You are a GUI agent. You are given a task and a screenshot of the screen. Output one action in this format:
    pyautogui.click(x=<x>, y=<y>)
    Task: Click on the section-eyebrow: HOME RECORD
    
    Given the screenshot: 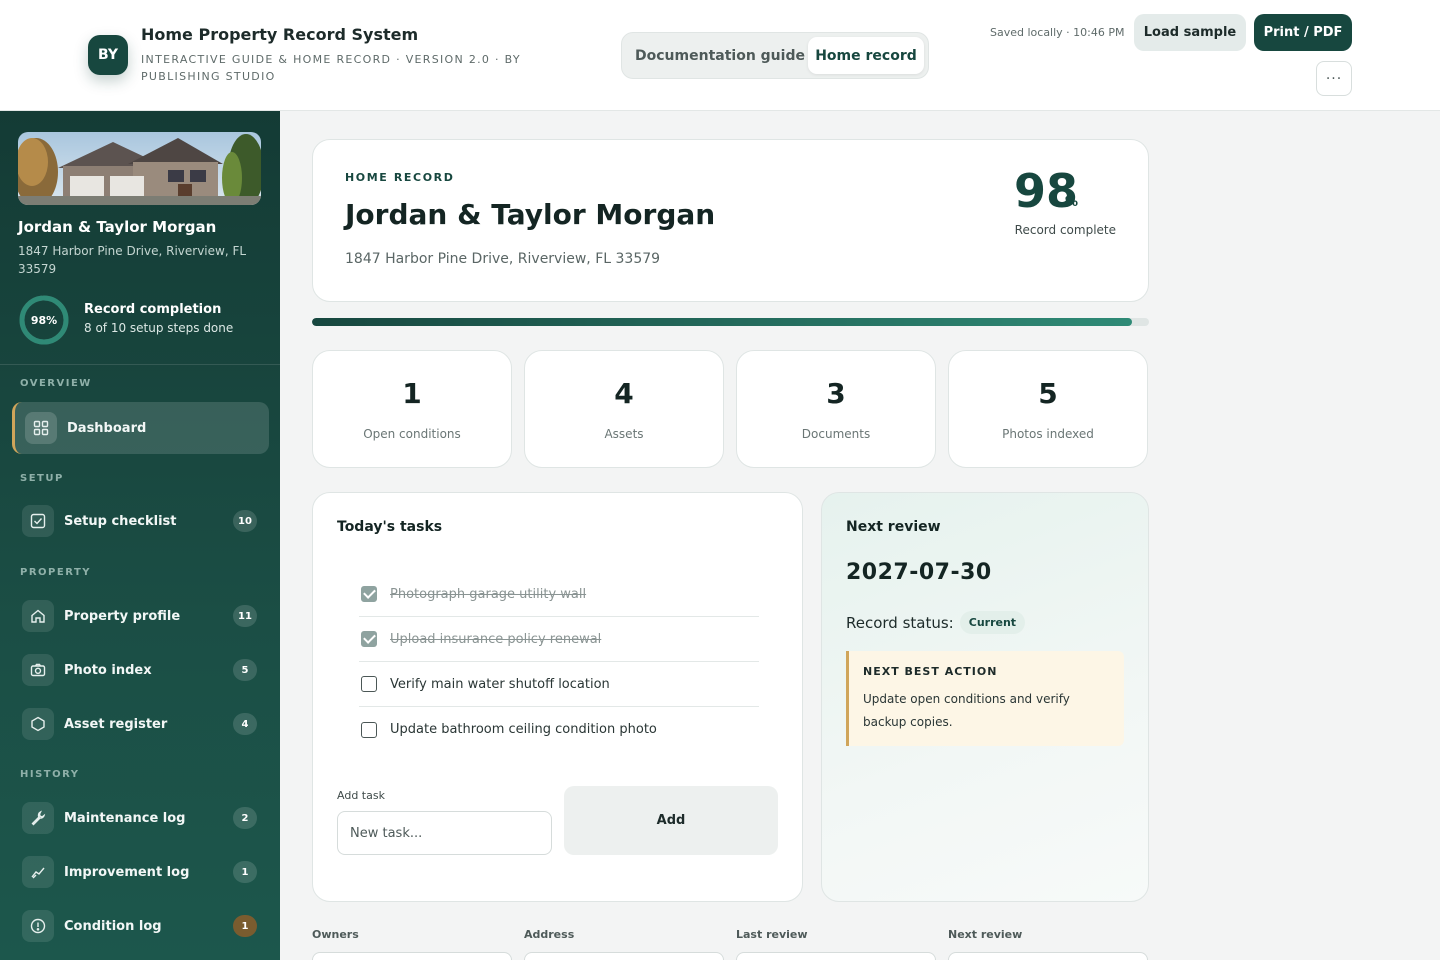 What is the action you would take?
    pyautogui.click(x=400, y=177)
    